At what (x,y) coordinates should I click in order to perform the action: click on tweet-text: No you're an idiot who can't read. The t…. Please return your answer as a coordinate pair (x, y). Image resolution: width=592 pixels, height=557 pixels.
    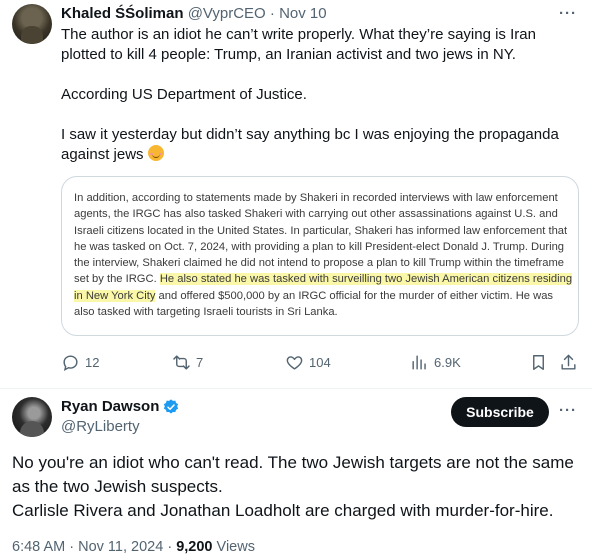
    Looking at the image, I should click on (297, 487).